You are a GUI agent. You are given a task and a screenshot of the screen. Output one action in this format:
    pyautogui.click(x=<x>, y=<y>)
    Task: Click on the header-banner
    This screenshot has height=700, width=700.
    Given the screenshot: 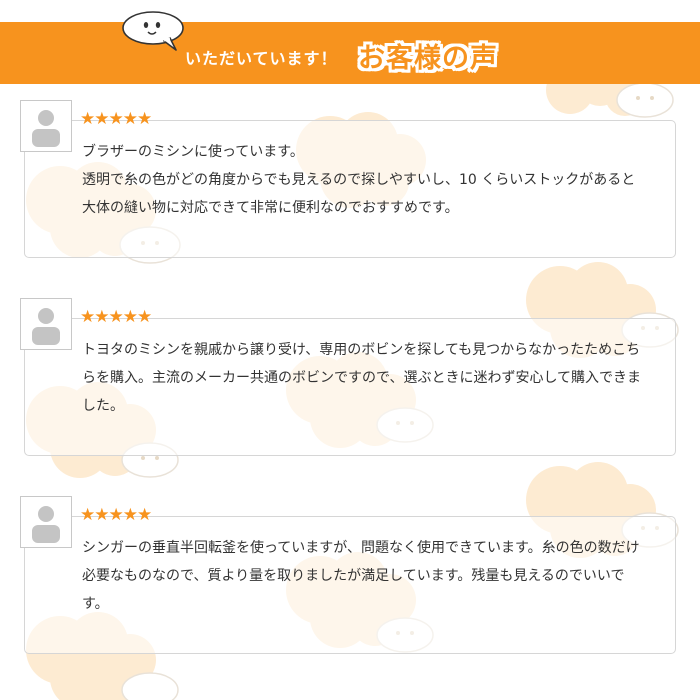 What is the action you would take?
    pyautogui.click(x=350, y=53)
    